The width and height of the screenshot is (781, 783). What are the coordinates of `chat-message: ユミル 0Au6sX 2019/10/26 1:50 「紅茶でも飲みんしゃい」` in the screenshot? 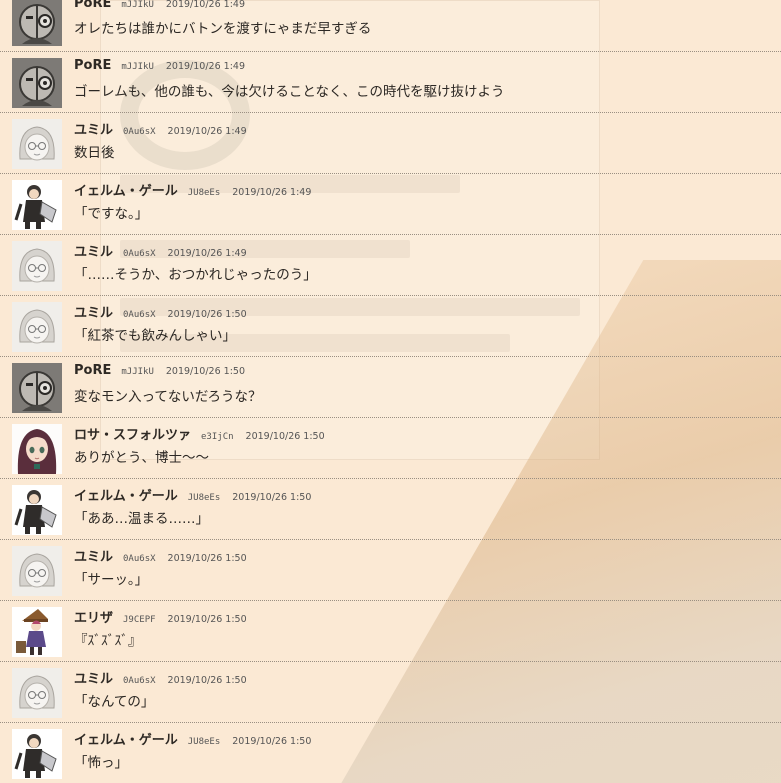 It's located at (390, 326).